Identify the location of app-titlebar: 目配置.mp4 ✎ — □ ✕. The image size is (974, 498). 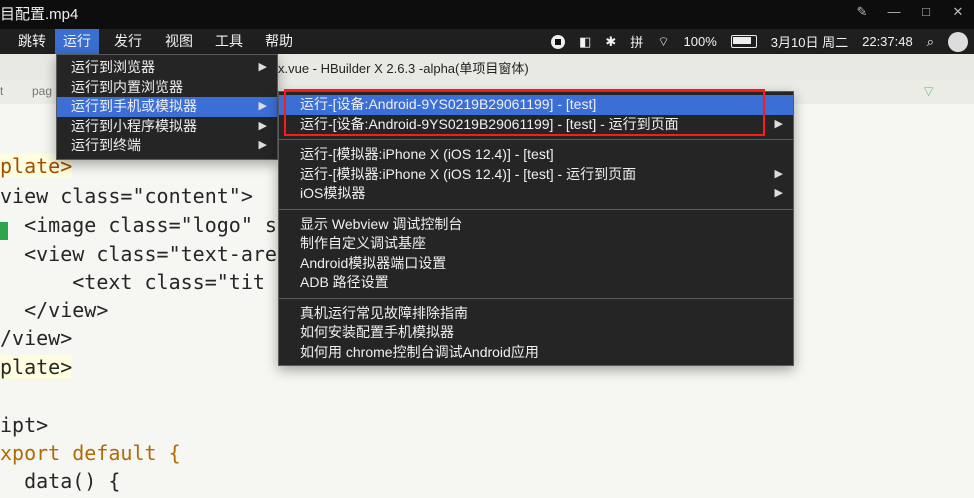
(487, 14).